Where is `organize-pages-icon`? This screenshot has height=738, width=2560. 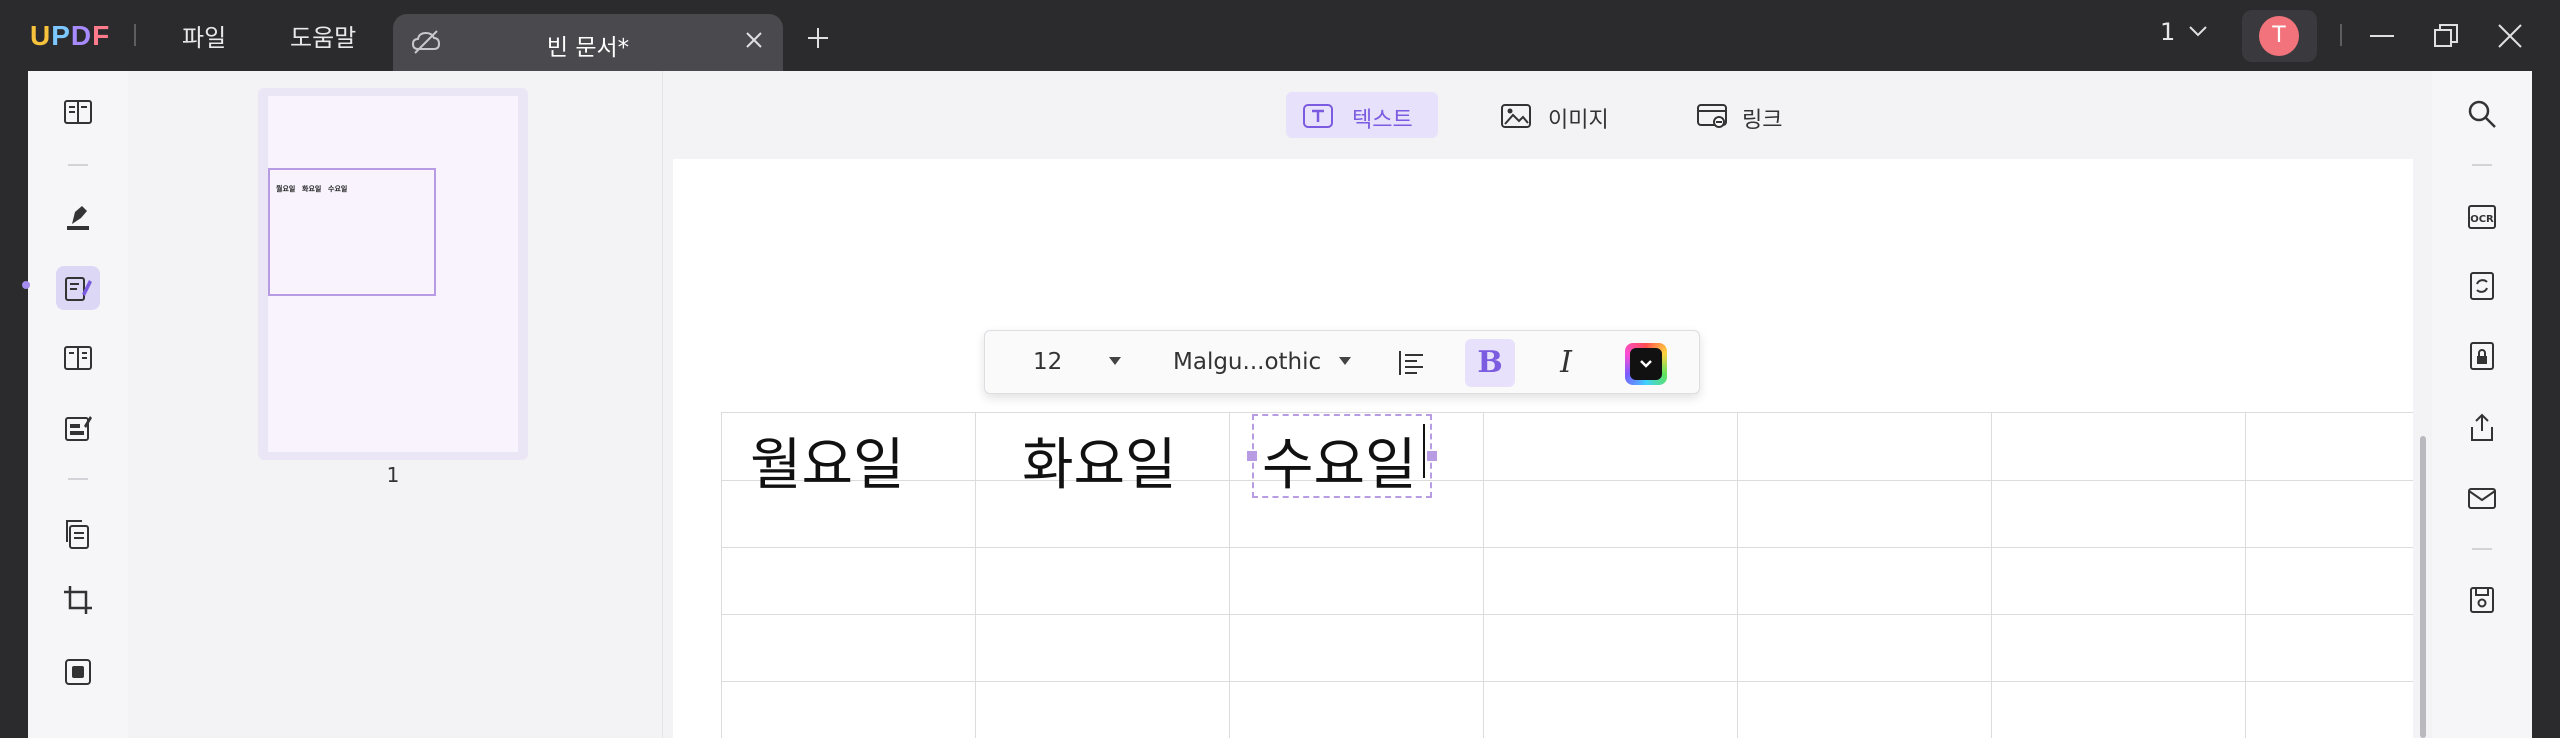 organize-pages-icon is located at coordinates (78, 358).